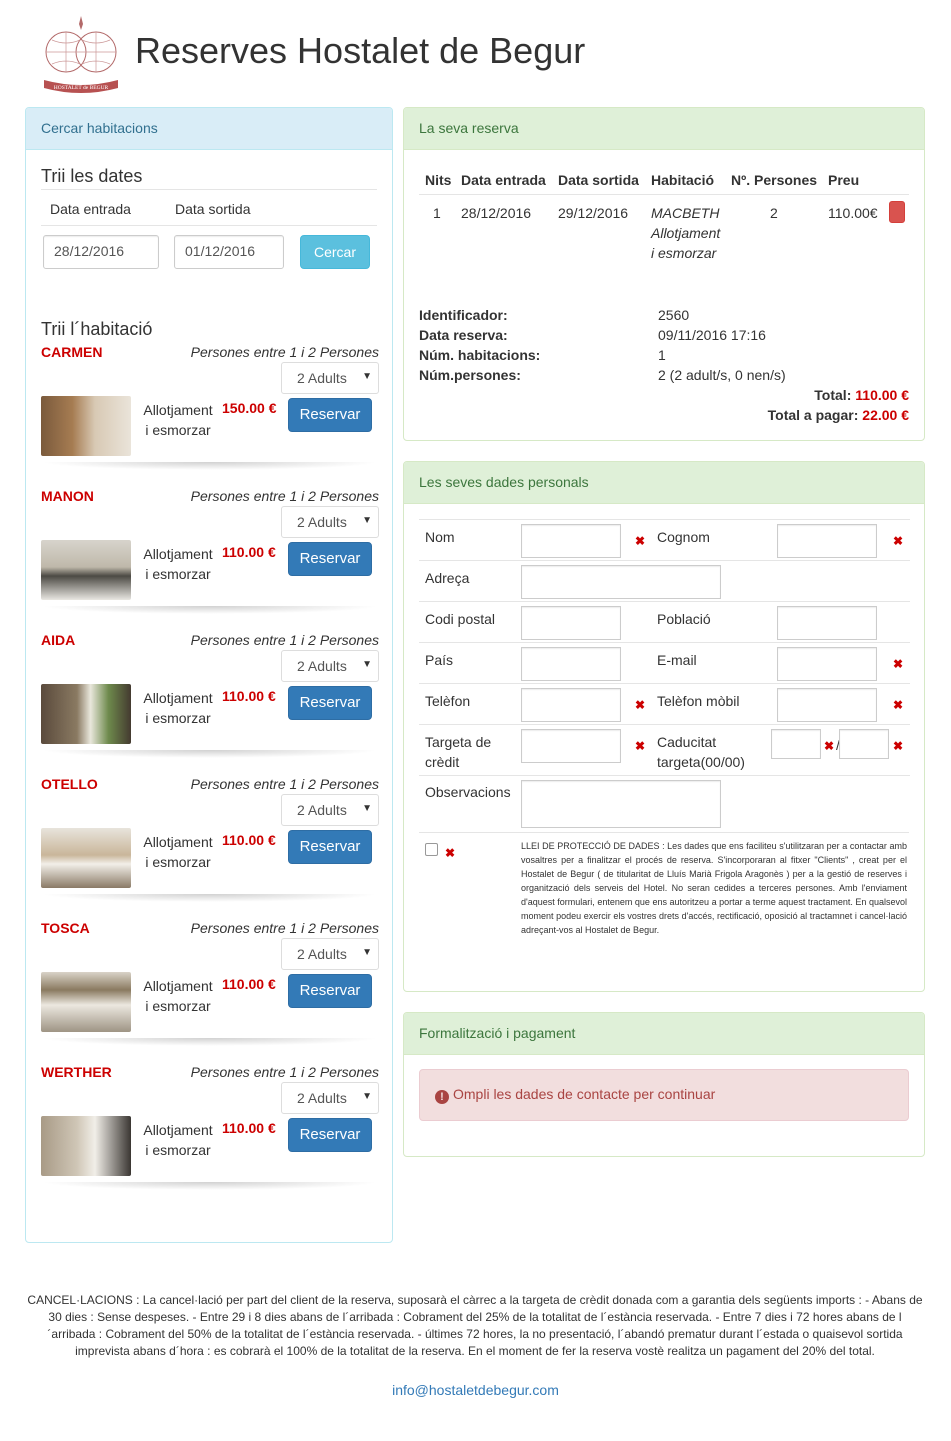 The height and width of the screenshot is (1441, 951). What do you see at coordinates (571, 541) in the screenshot?
I see `nom-field` at bounding box center [571, 541].